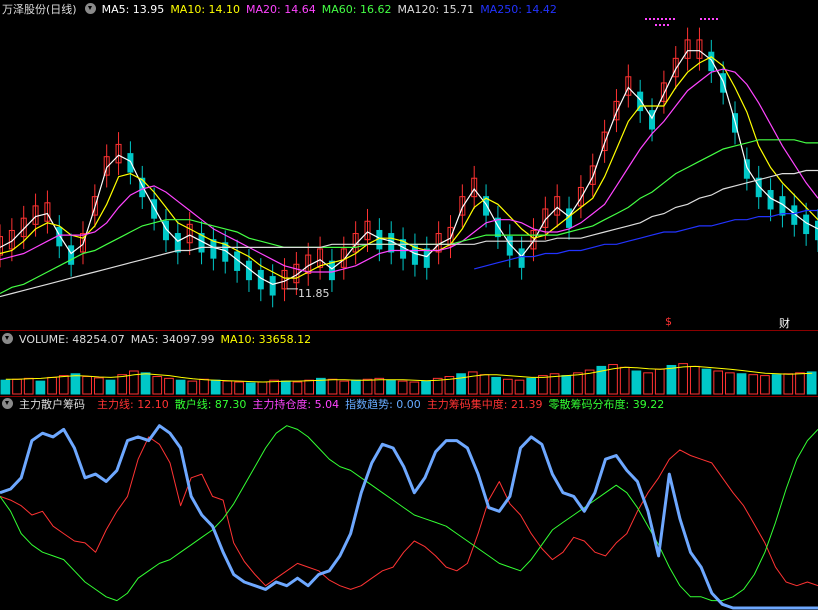 The image size is (818, 610). Describe the element at coordinates (681, 22) in the screenshot. I see `signal-dots` at that location.